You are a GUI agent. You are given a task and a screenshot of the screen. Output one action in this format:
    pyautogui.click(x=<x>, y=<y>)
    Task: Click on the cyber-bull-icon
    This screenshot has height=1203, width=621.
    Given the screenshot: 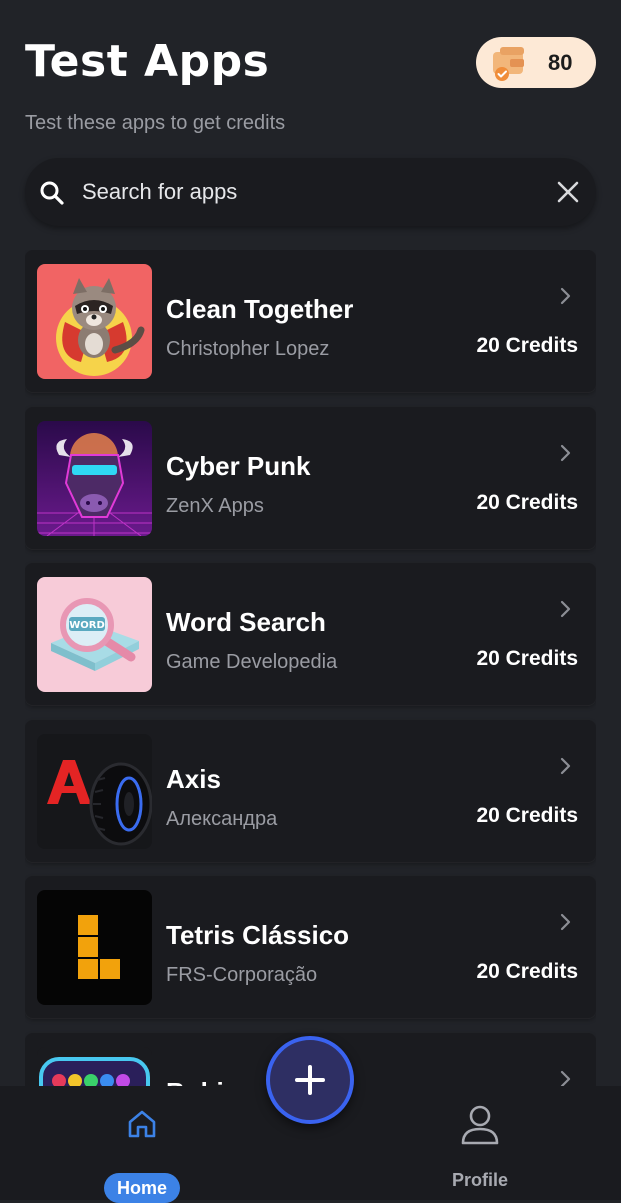 What is the action you would take?
    pyautogui.click(x=94, y=478)
    